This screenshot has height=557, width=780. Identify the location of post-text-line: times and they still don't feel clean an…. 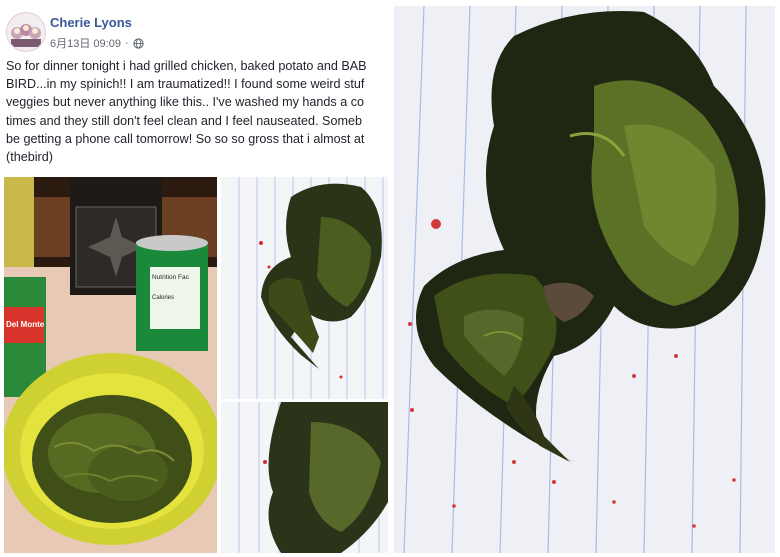
(184, 120).